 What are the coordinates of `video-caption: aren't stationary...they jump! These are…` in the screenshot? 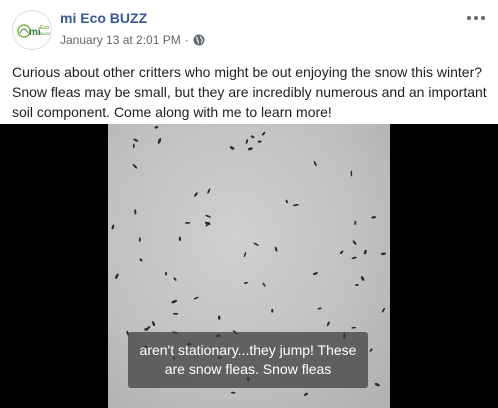 It's located at (248, 360).